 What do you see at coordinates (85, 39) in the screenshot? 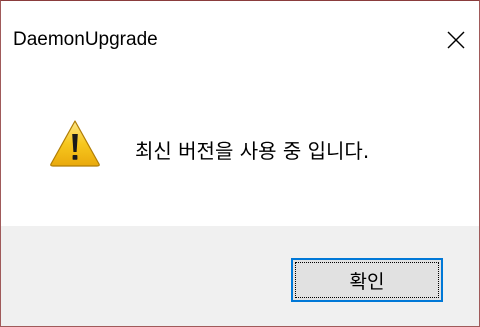
I see `window-title: DaemonUpgrade` at bounding box center [85, 39].